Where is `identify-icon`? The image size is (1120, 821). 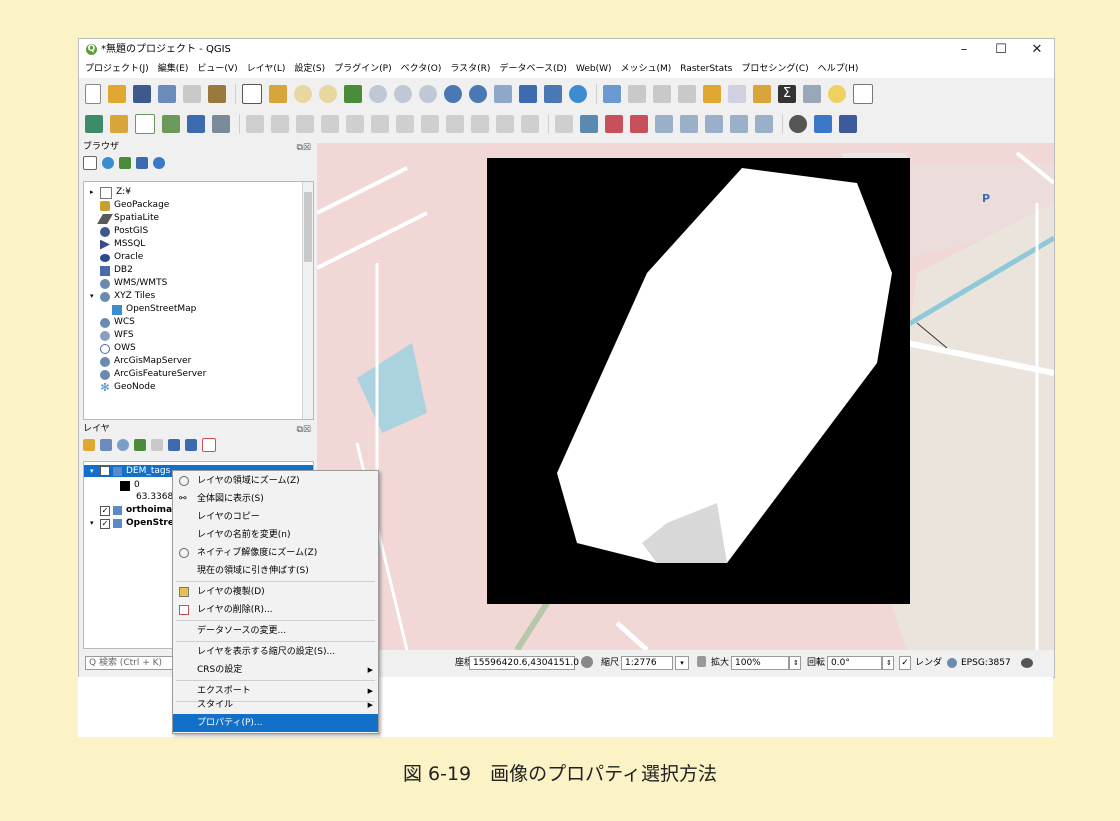 identify-icon is located at coordinates (612, 94).